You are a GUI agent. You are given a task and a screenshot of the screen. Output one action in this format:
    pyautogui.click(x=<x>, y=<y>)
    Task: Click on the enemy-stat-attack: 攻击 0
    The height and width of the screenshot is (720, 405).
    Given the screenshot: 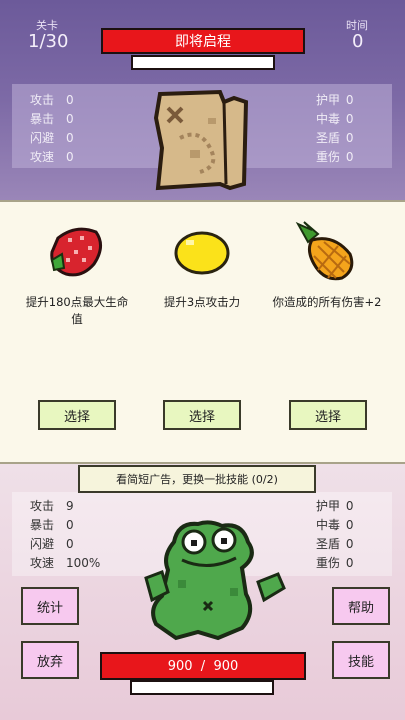 What is the action you would take?
    pyautogui.click(x=52, y=100)
    